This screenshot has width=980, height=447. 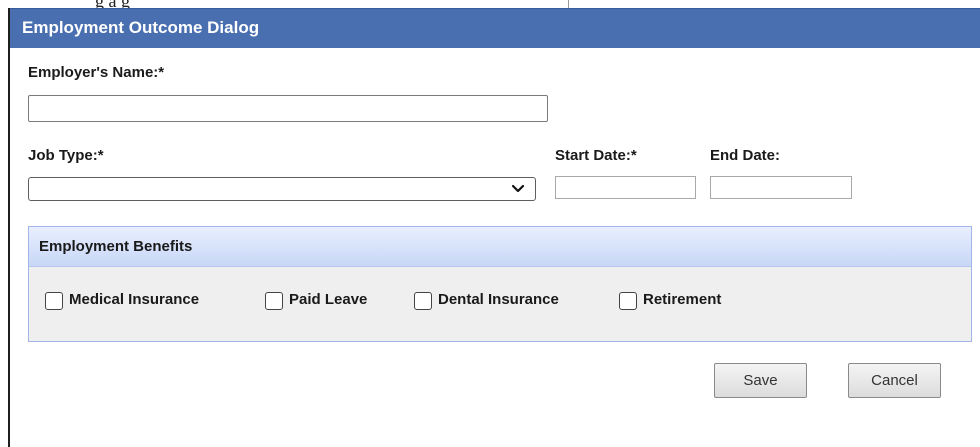 I want to click on end-date-label: End Date:, so click(x=745, y=155).